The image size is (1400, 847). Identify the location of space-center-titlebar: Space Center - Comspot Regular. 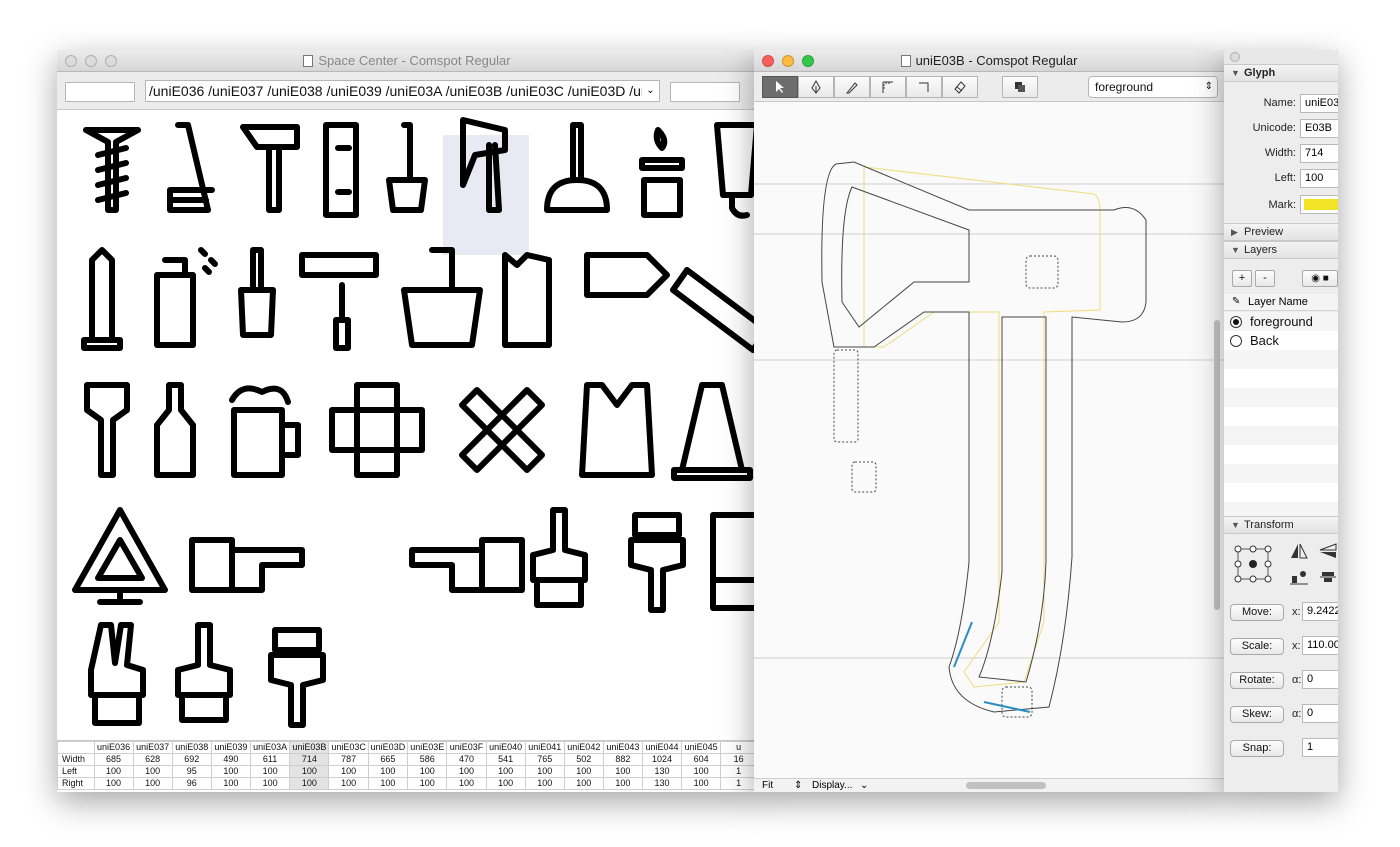
(407, 61).